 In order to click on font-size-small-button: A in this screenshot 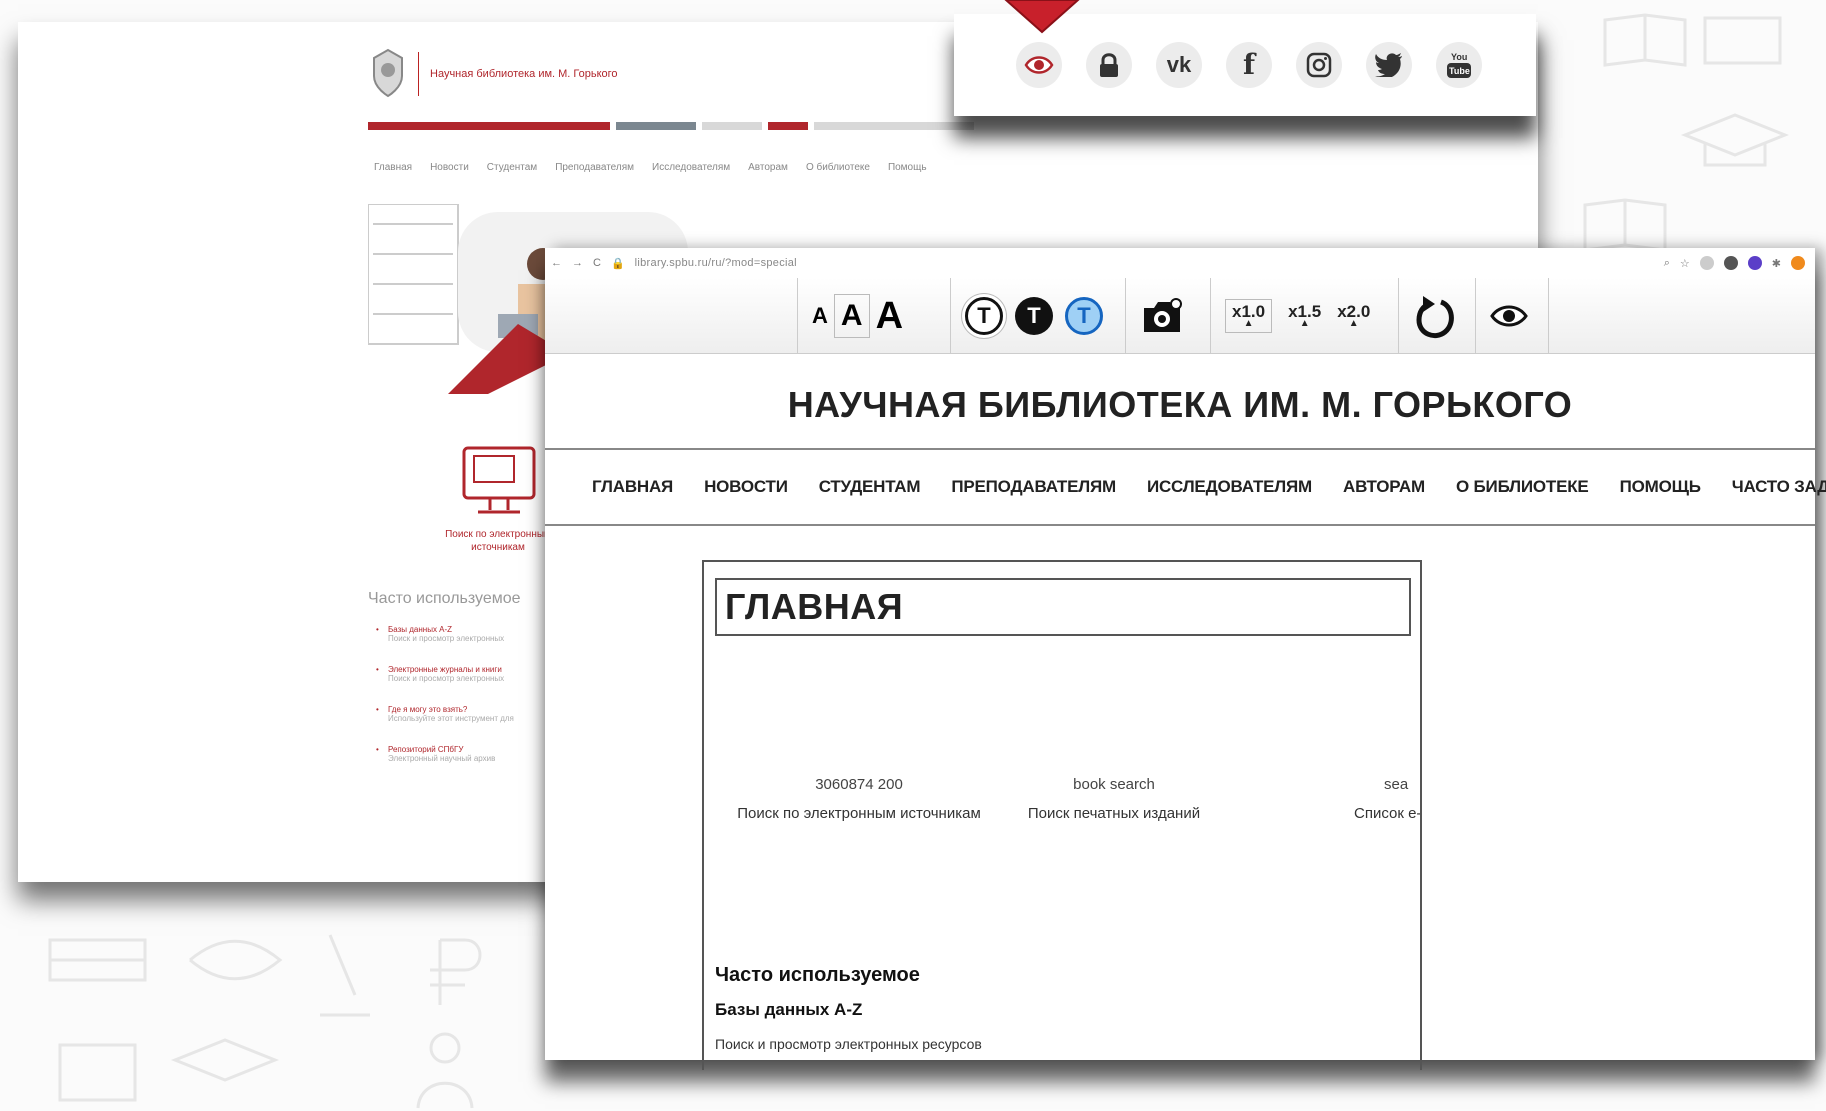, I will do `click(820, 316)`.